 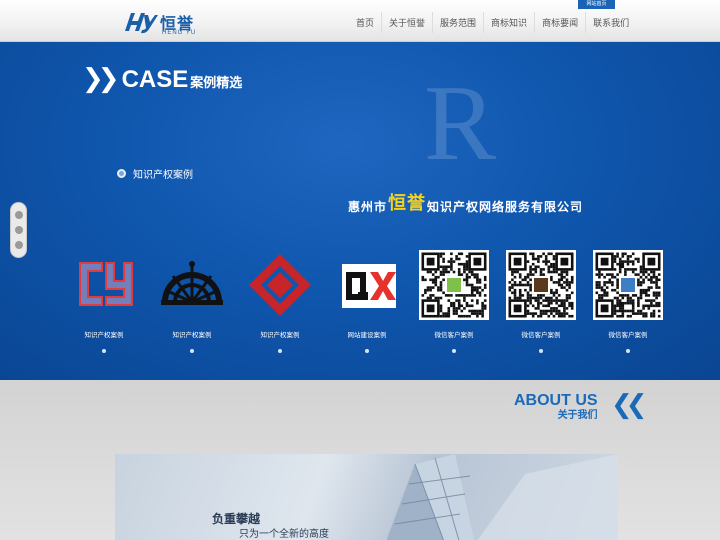 I want to click on about-banner-image: 负重攀越 只为一个全新的高度, so click(x=366, y=497).